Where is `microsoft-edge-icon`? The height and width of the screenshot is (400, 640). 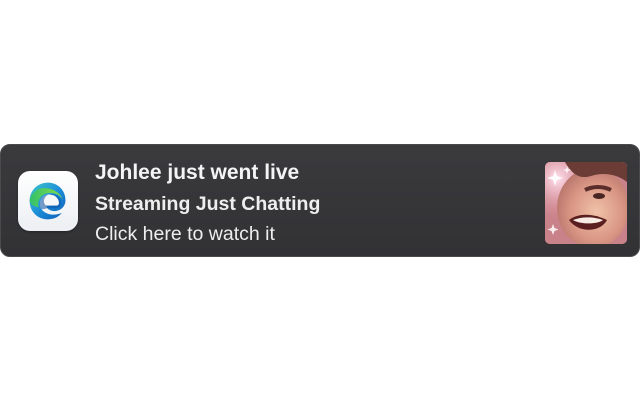
microsoft-edge-icon is located at coordinates (48, 201).